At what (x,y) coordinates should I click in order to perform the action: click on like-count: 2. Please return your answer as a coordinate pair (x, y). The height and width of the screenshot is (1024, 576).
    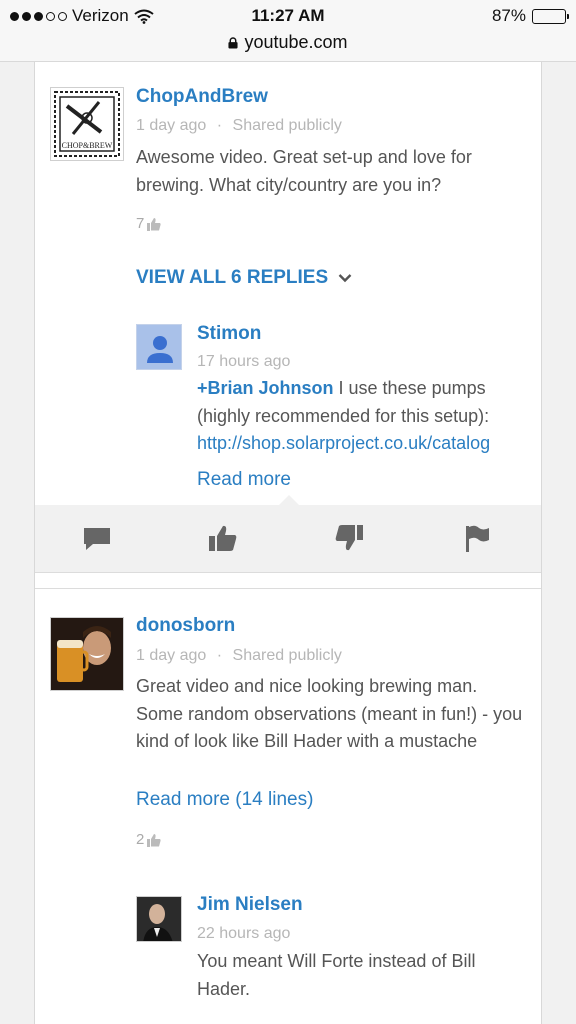
    Looking at the image, I should click on (149, 839).